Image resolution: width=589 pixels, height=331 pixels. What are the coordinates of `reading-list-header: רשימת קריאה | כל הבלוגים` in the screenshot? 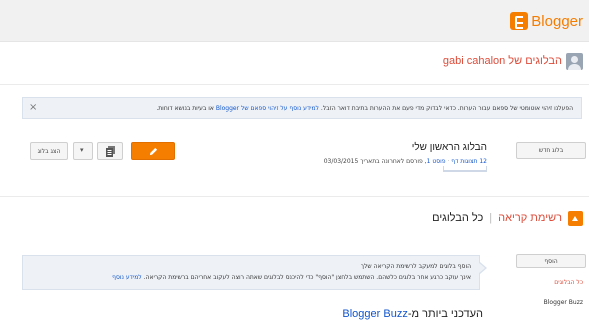 It's located at (507, 218).